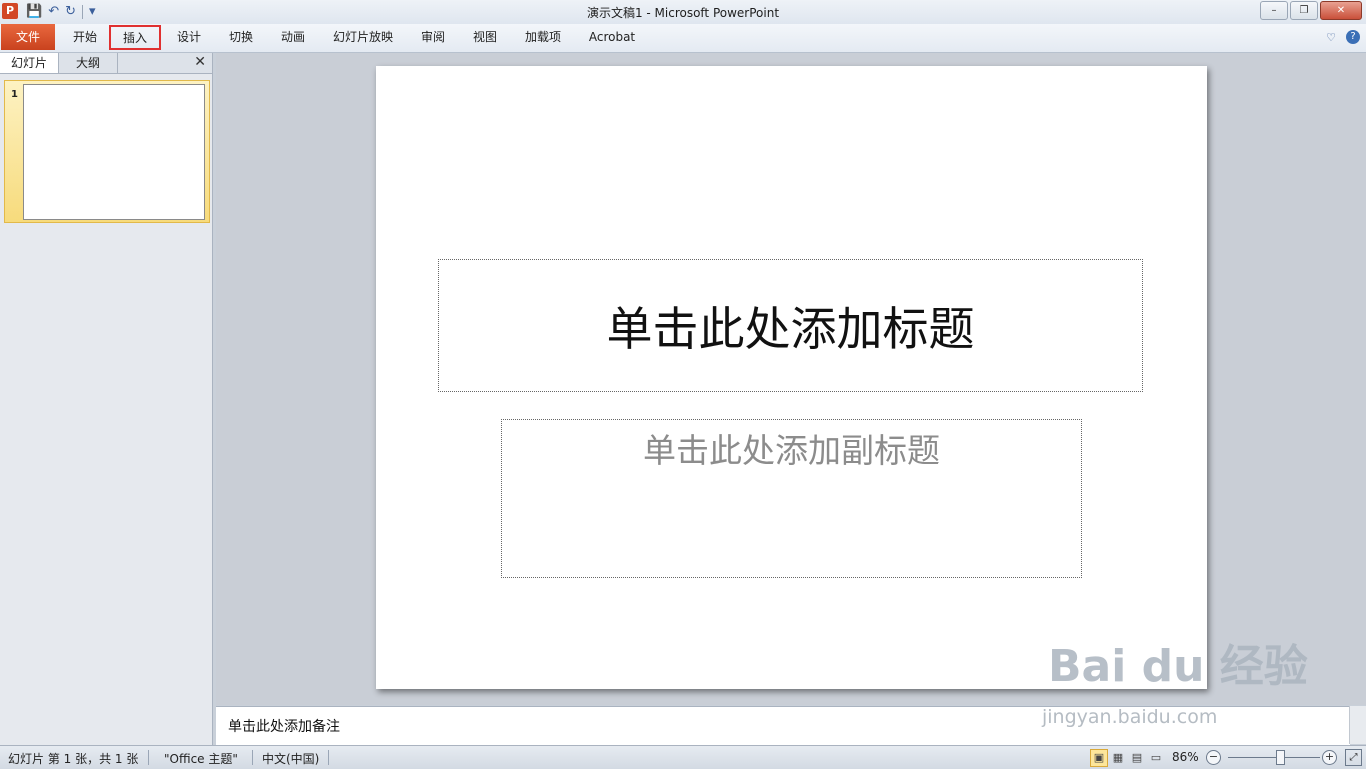 Image resolution: width=1366 pixels, height=769 pixels. What do you see at coordinates (1329, 757) in the screenshot?
I see `zoom-in-button: +` at bounding box center [1329, 757].